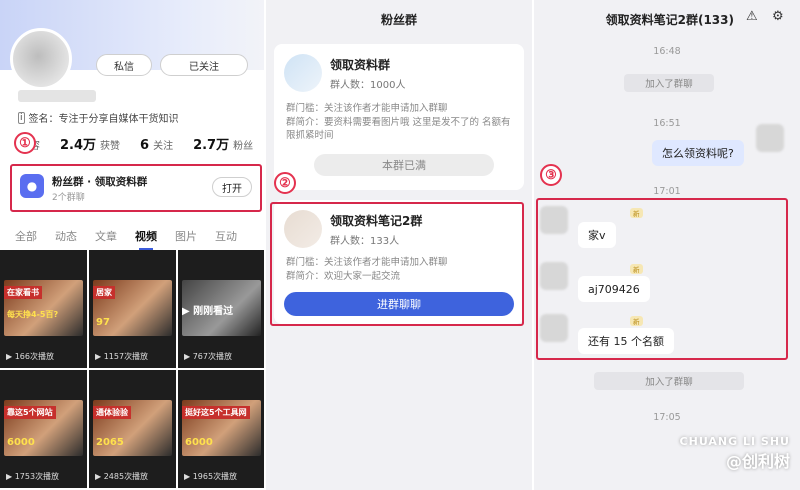 The image size is (800, 490). I want to click on annotation-3: ③, so click(551, 175).